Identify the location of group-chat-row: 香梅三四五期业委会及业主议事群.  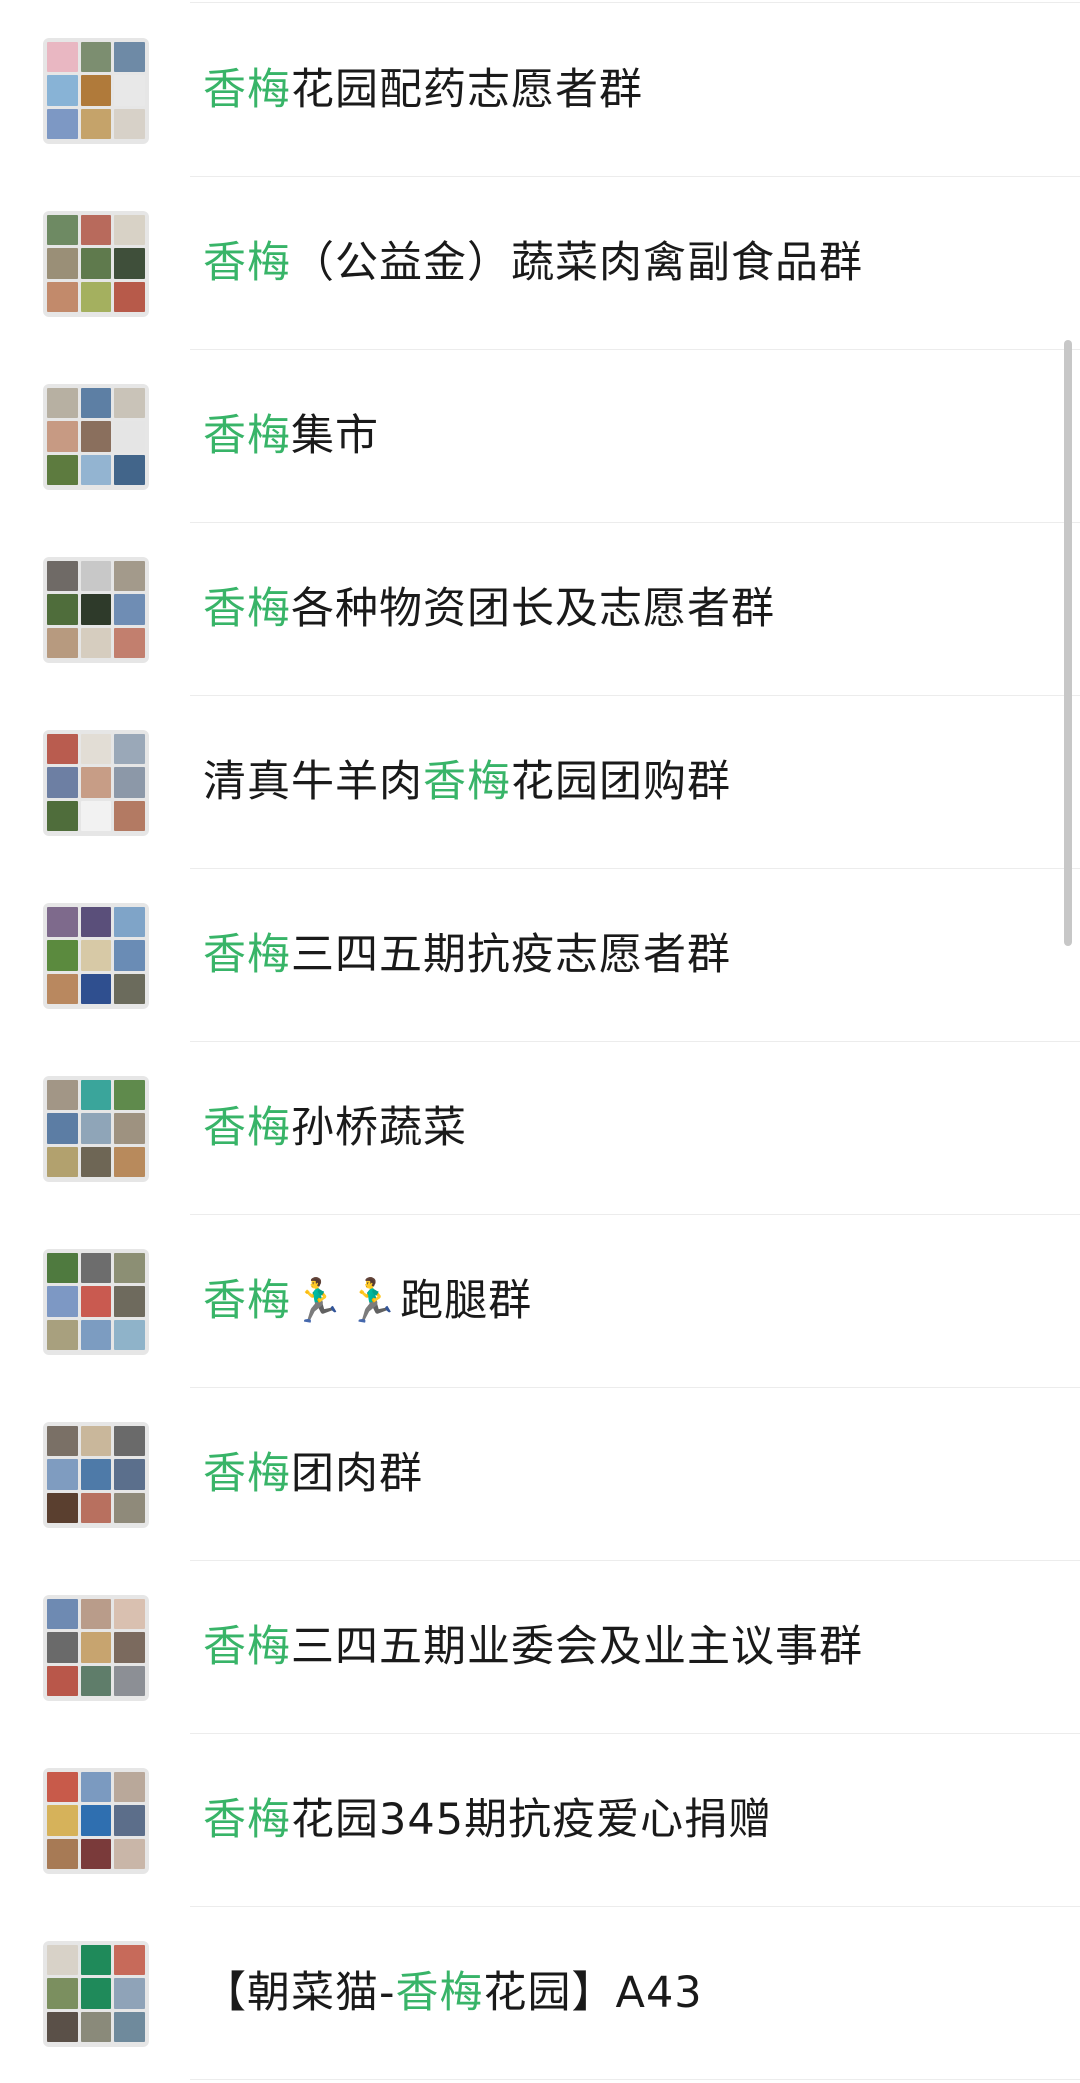
(540, 1647).